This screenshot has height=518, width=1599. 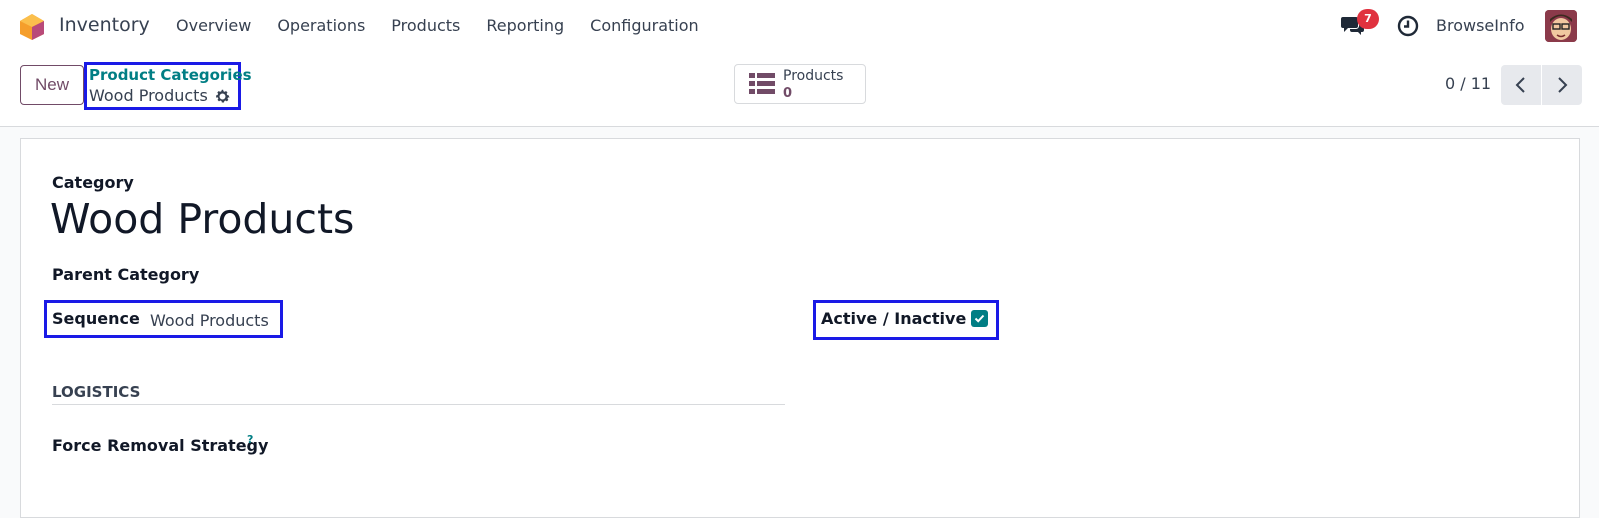 I want to click on category-name-field: Wood Products, so click(x=202, y=219).